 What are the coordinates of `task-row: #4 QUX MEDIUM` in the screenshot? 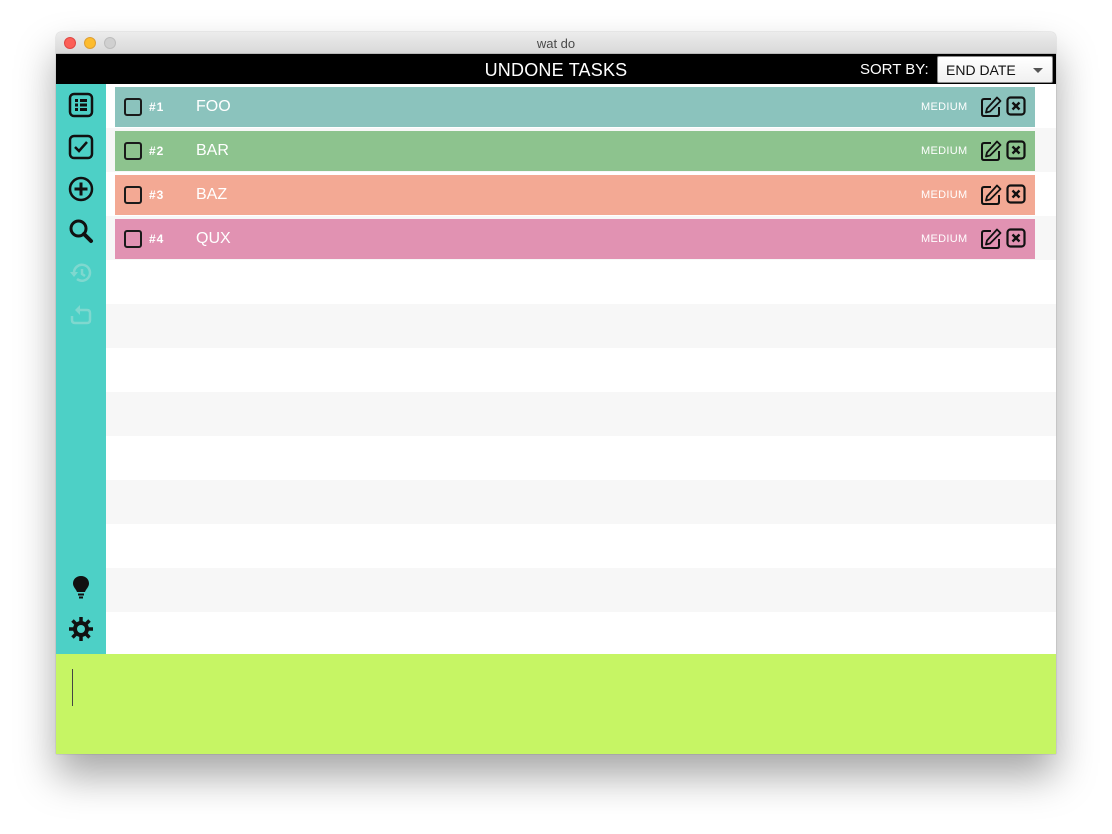 It's located at (575, 239).